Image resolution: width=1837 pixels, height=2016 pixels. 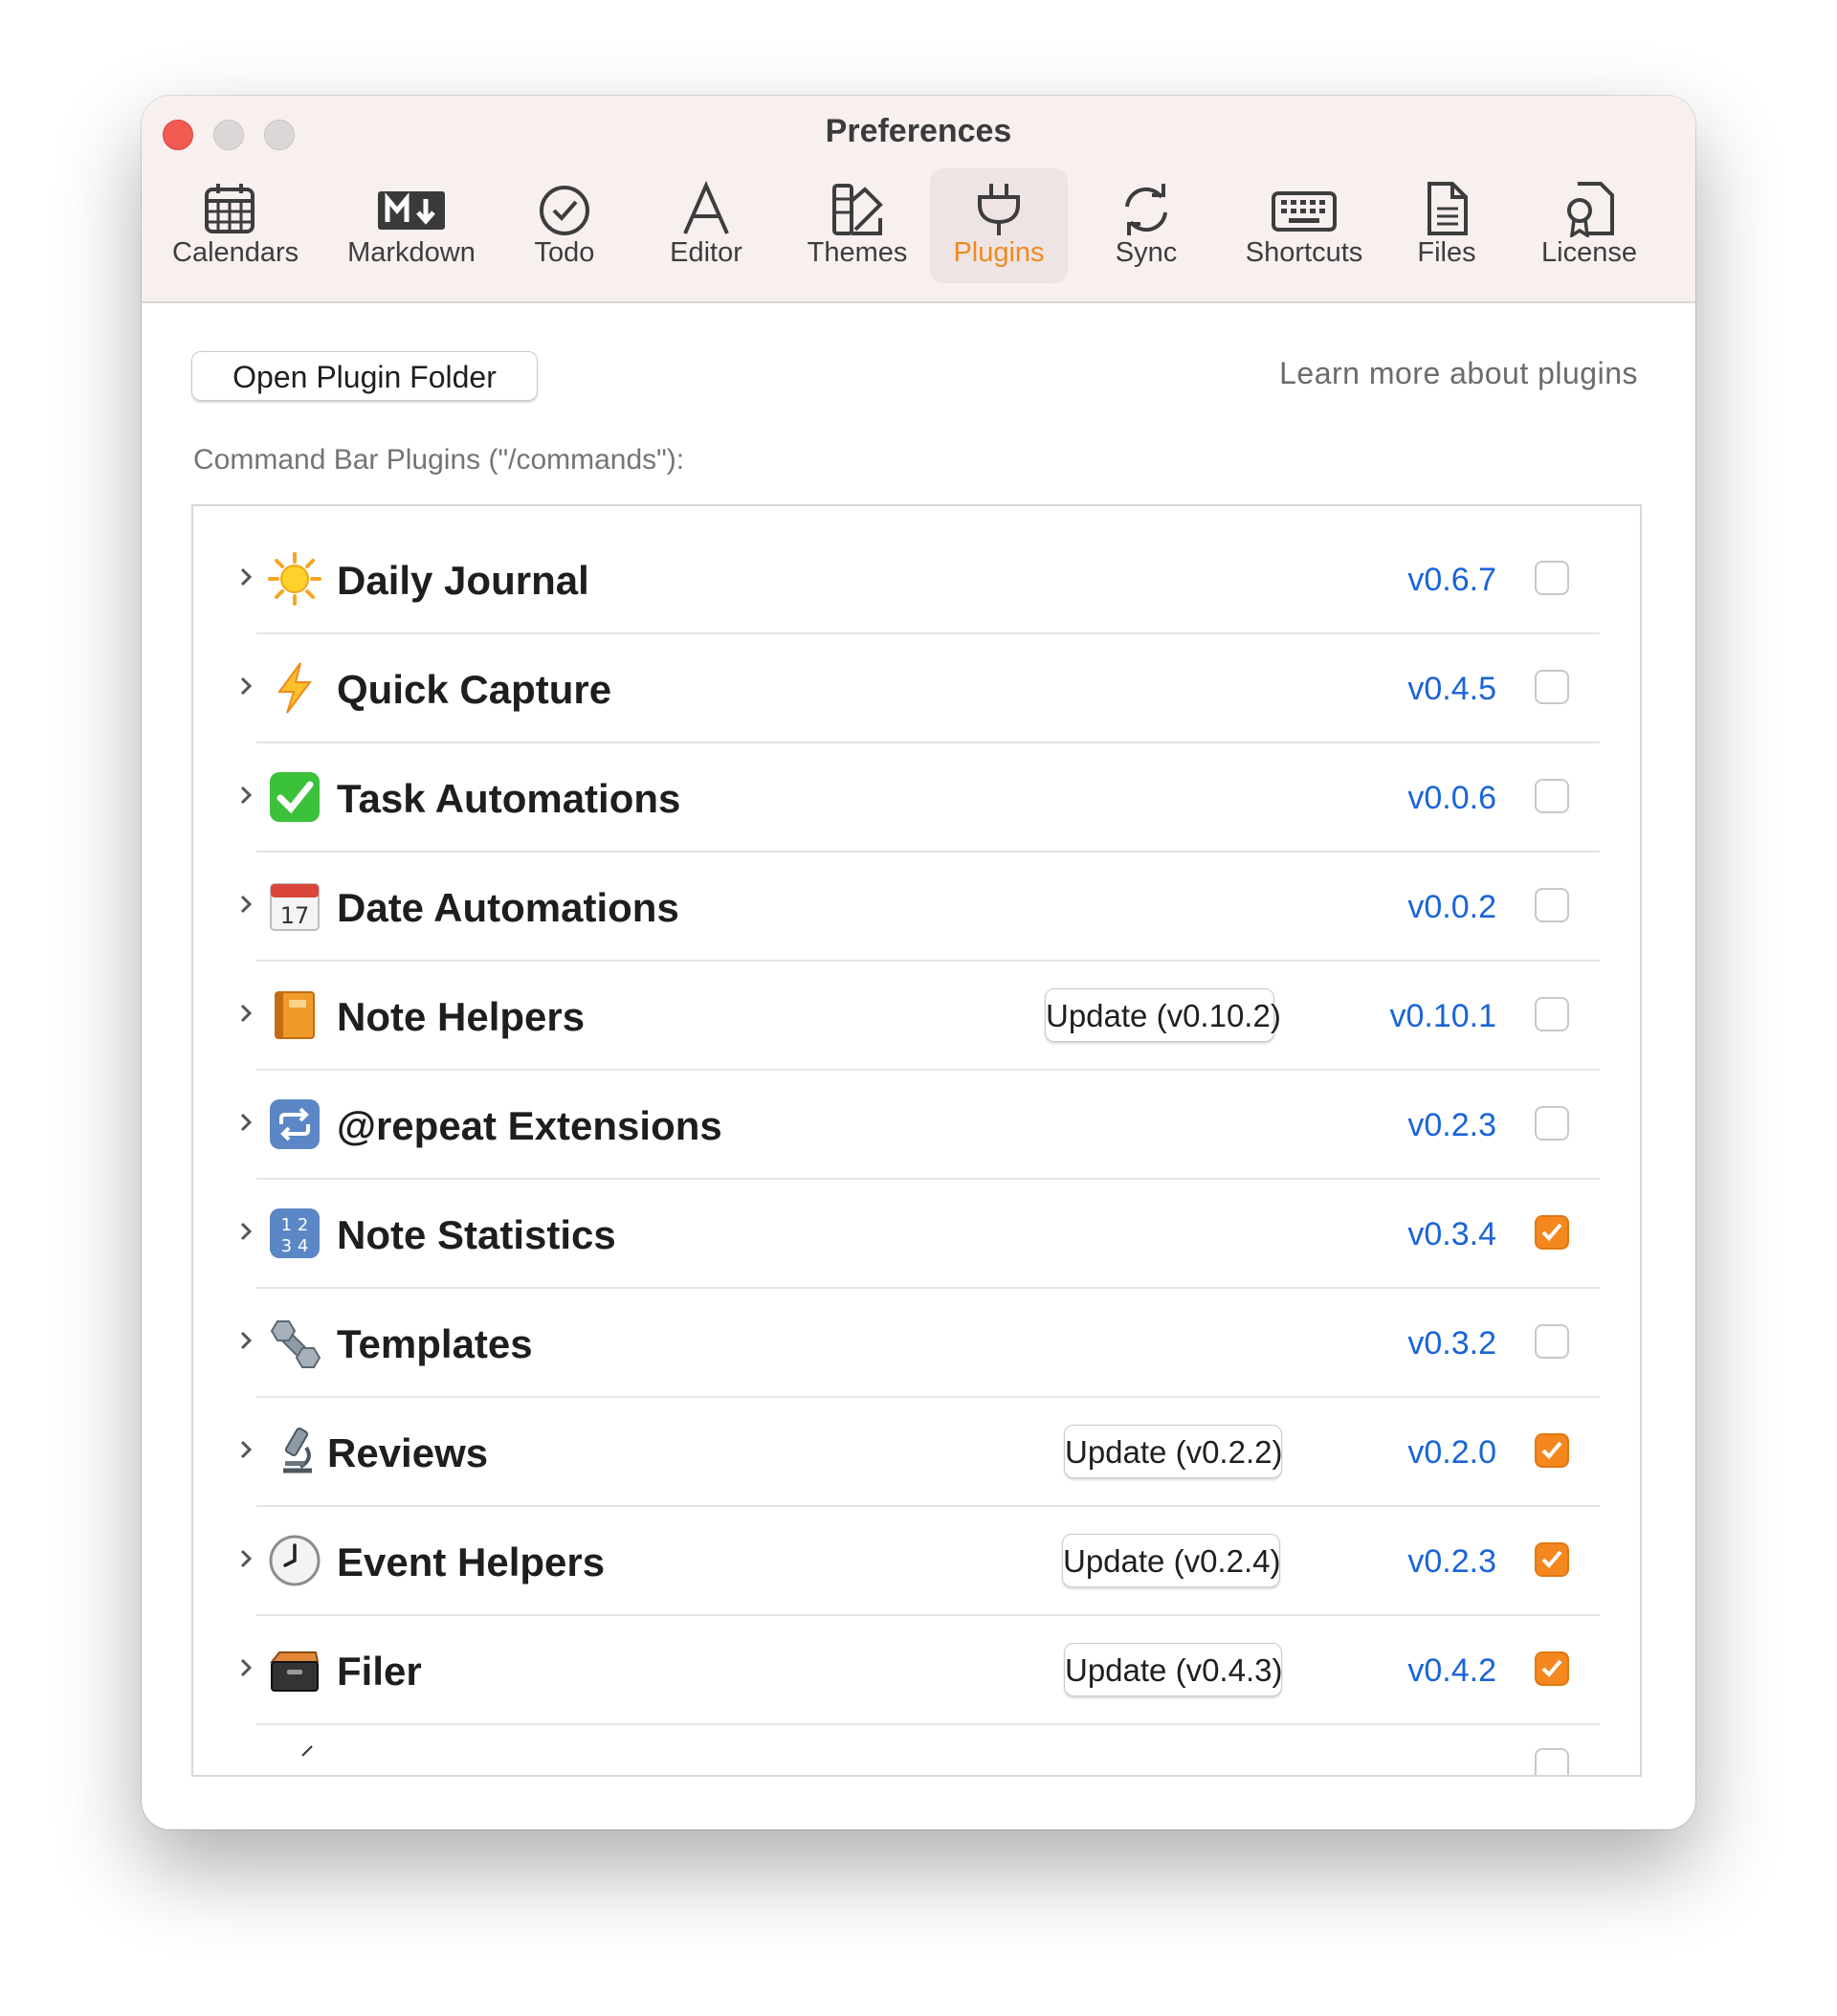 I want to click on plugin-row-partial, so click(x=916, y=1750).